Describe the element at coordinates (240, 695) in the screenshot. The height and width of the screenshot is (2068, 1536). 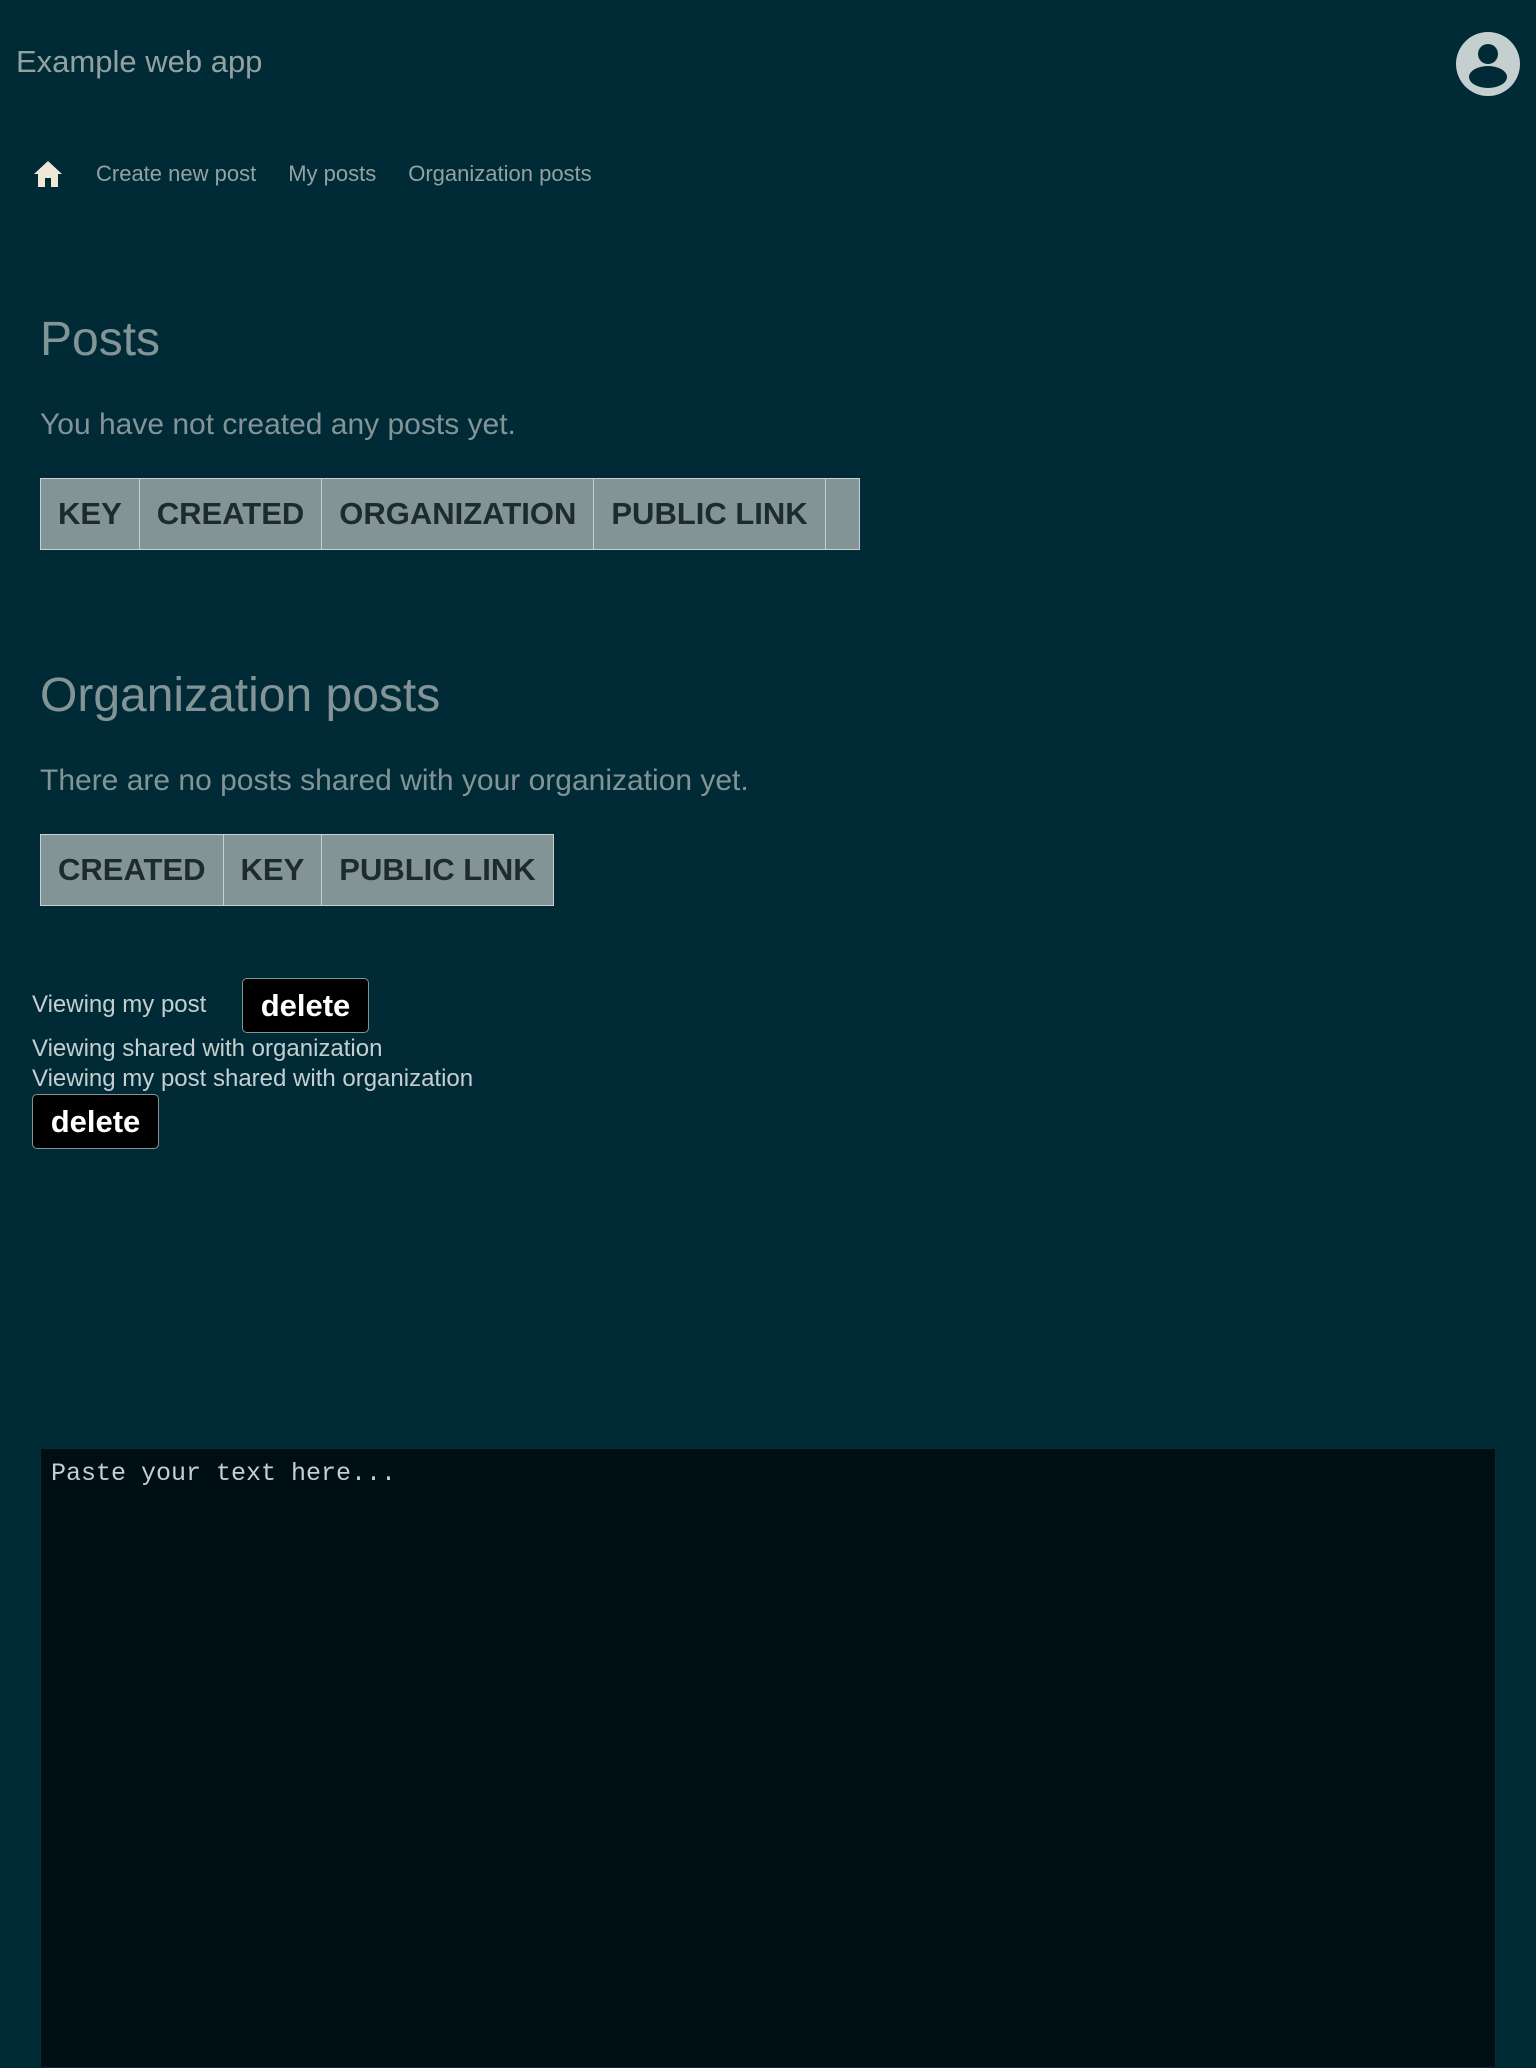
I see `org-posts-heading: Organization posts` at that location.